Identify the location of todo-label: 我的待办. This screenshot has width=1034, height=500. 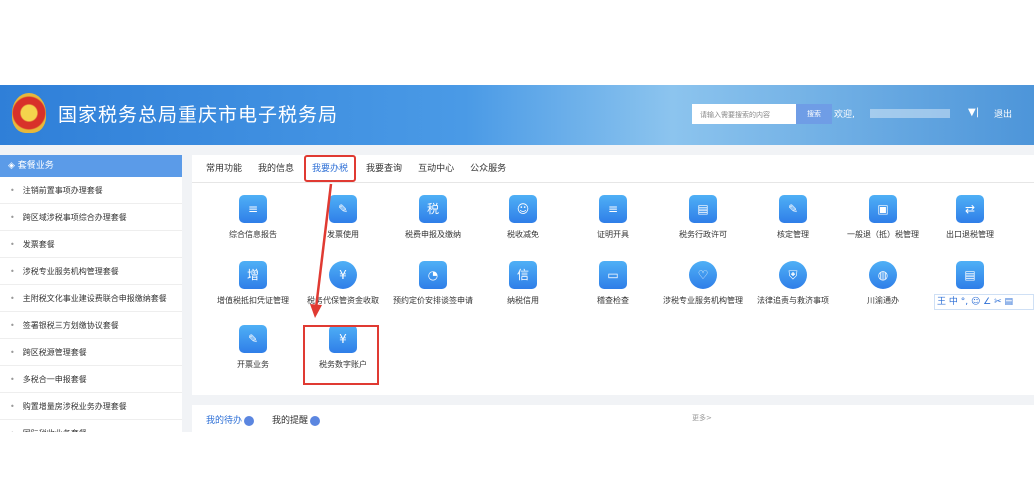
(224, 421).